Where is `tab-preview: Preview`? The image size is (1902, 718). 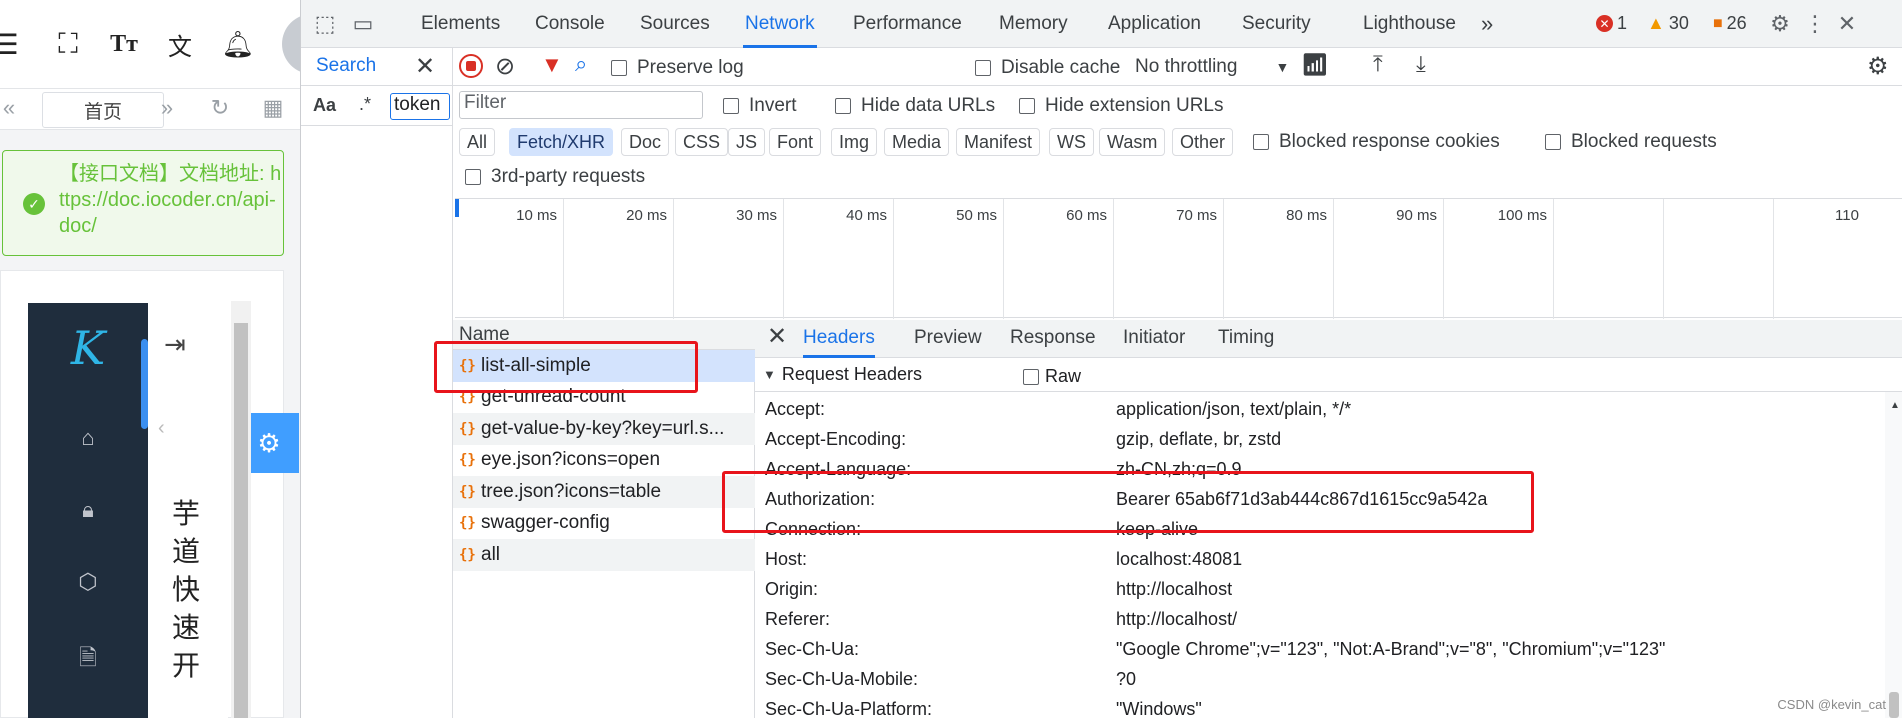
tab-preview: Preview is located at coordinates (948, 339).